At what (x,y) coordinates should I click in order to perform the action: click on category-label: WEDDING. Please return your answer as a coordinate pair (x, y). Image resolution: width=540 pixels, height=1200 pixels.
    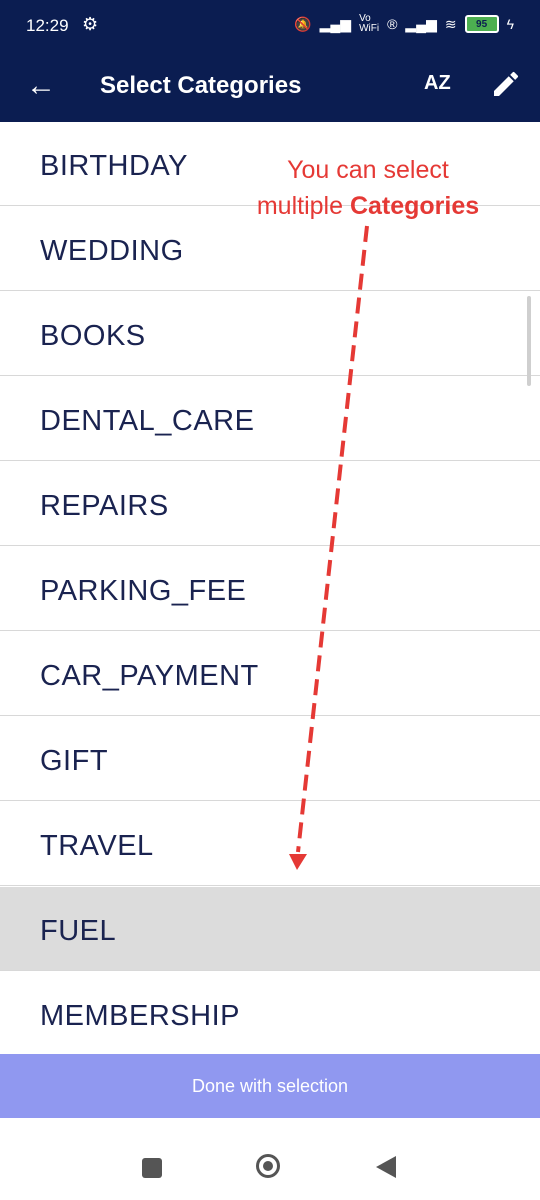
    Looking at the image, I should click on (112, 251).